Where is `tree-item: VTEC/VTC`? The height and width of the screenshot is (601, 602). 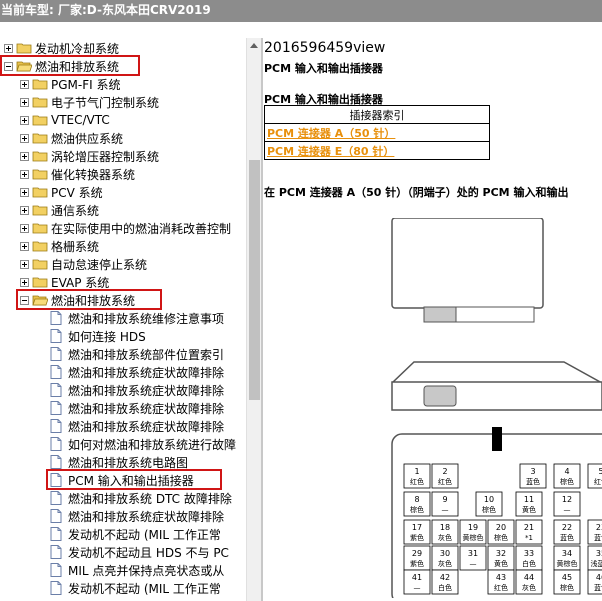
tree-item: VTEC/VTC is located at coordinates (65, 120).